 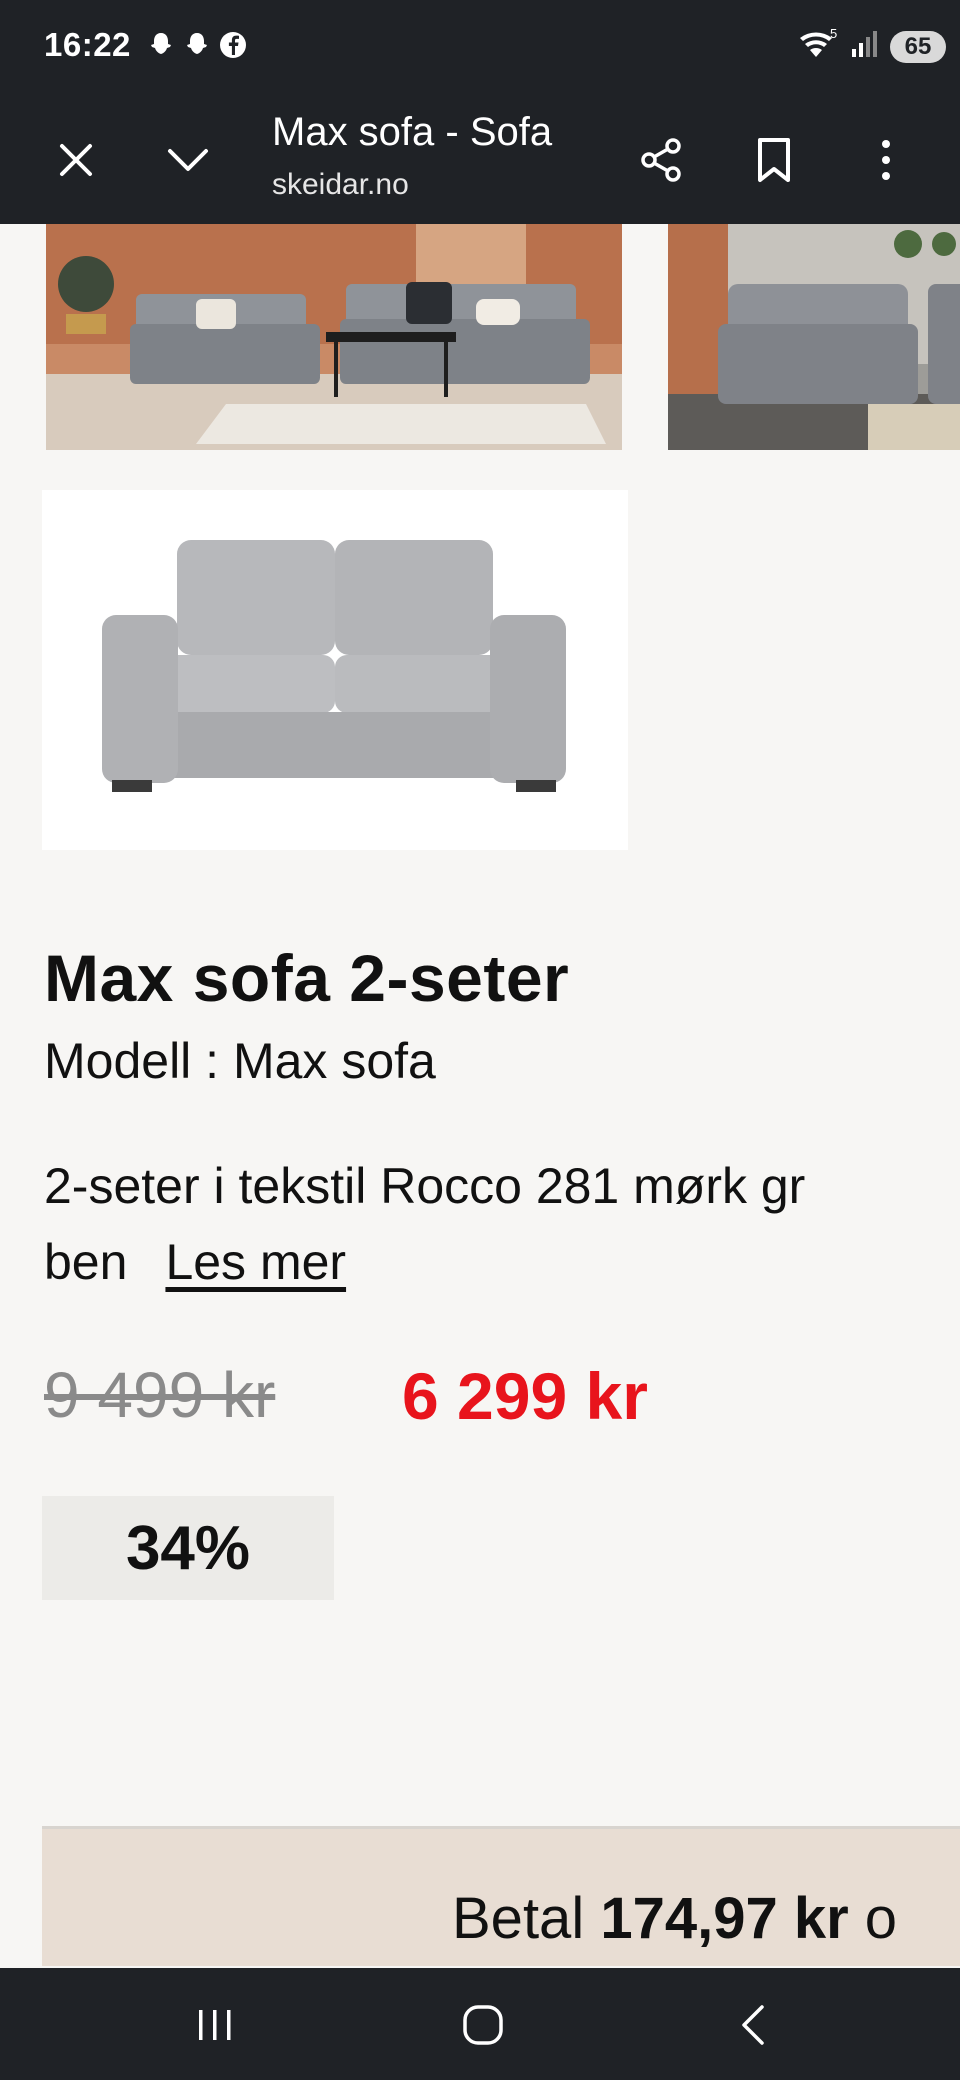 I want to click on original-price: 9 499 kr, so click(x=160, y=1395).